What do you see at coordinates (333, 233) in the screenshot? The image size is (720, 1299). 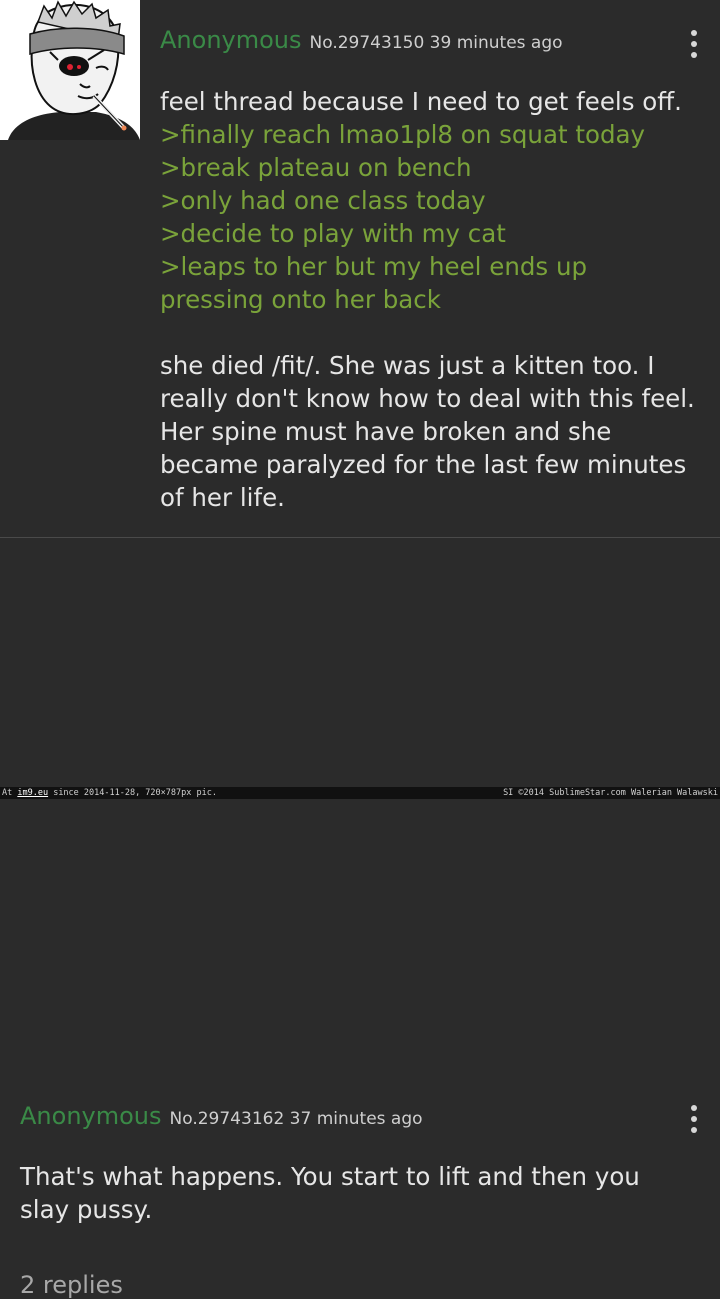 I see `greentext-line: >decide to play with my cat` at bounding box center [333, 233].